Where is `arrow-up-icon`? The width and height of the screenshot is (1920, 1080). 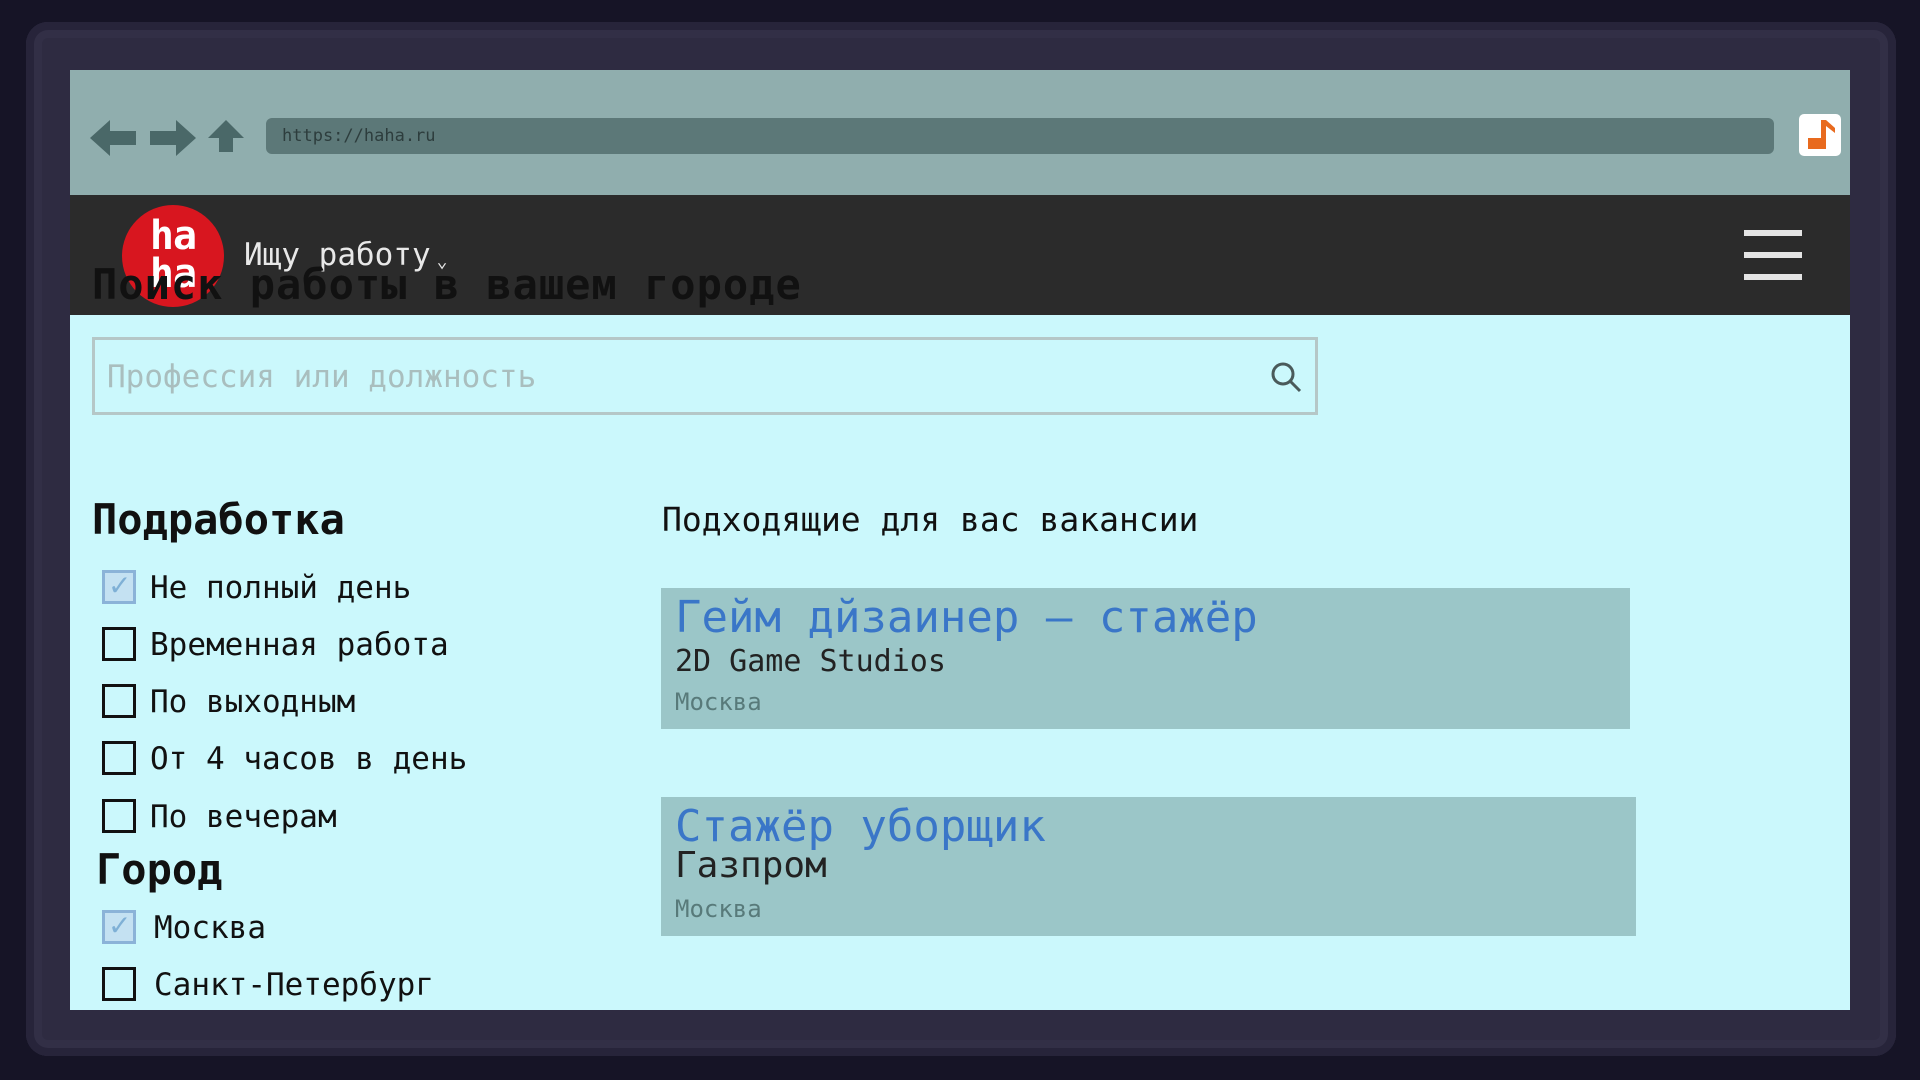 arrow-up-icon is located at coordinates (226, 138).